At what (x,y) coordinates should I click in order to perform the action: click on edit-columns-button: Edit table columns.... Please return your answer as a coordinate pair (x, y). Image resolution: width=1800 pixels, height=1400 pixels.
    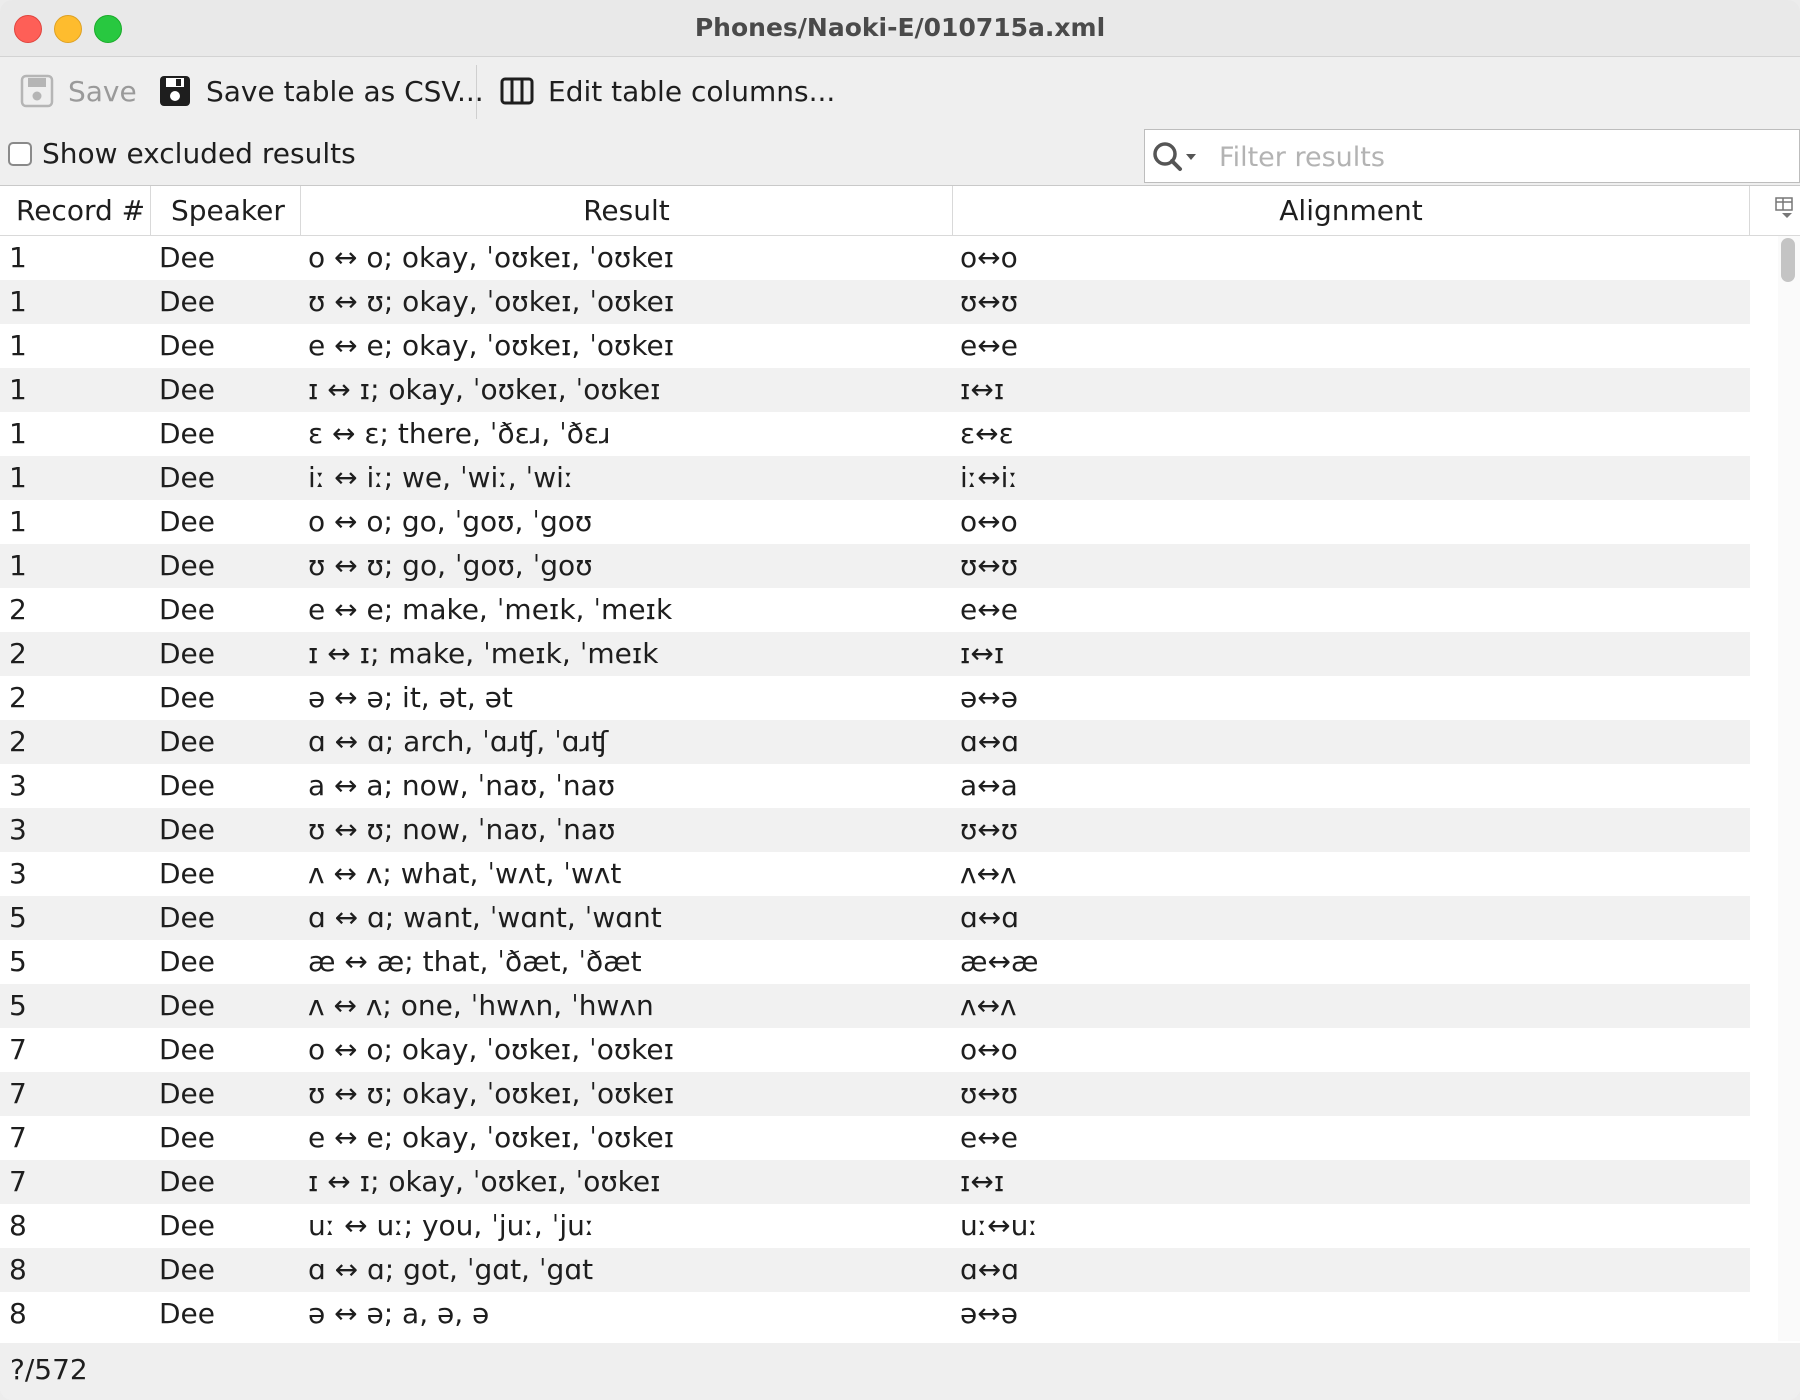
    Looking at the image, I should click on (667, 91).